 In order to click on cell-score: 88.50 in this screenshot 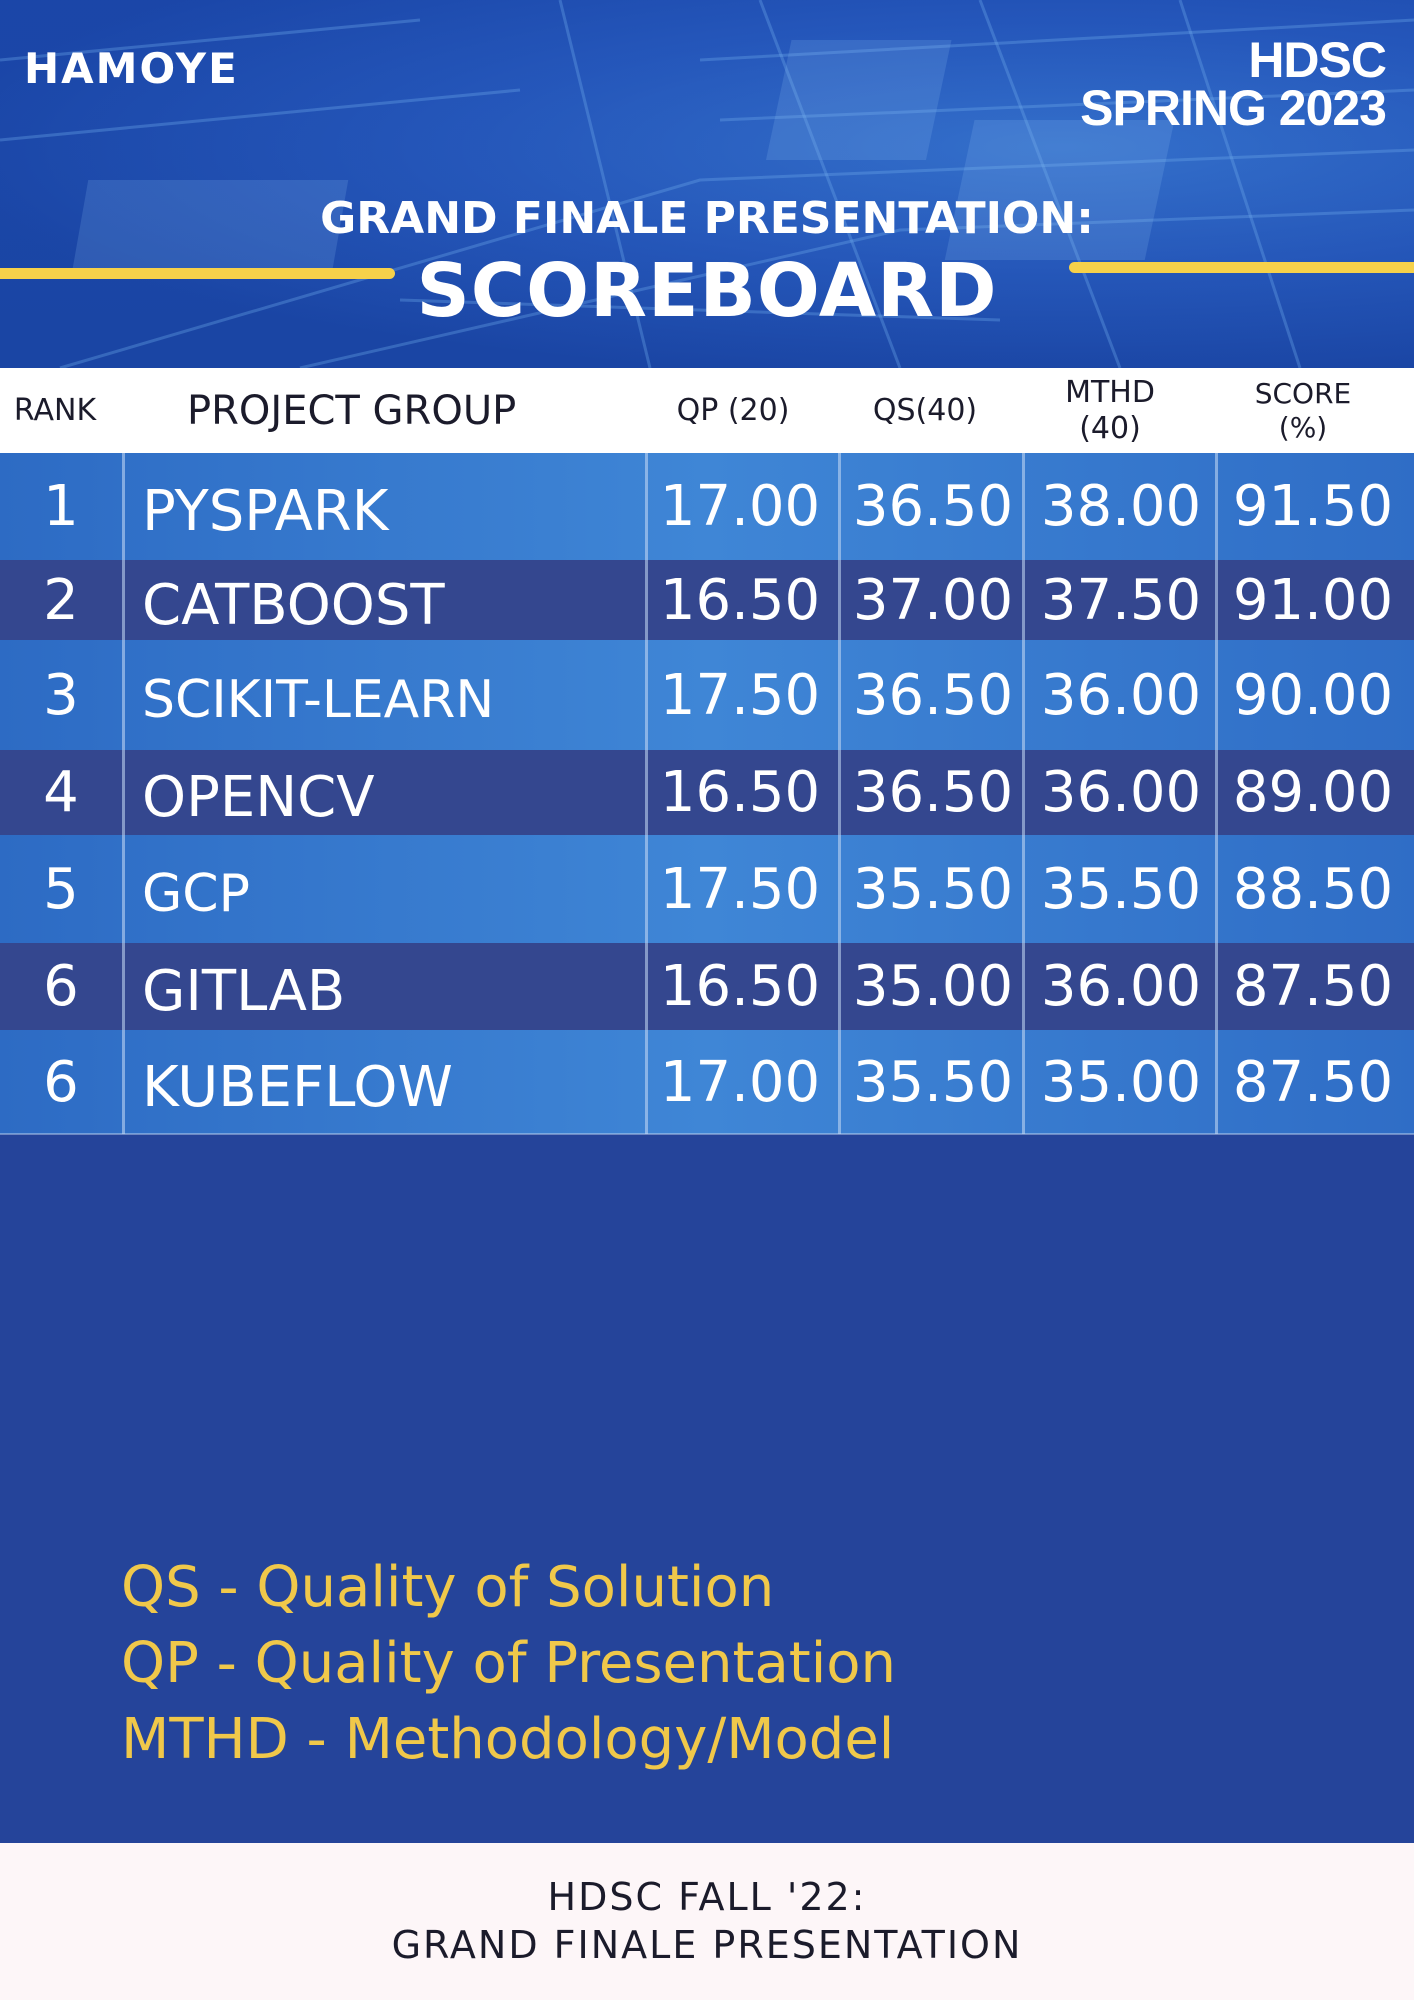, I will do `click(1313, 889)`.